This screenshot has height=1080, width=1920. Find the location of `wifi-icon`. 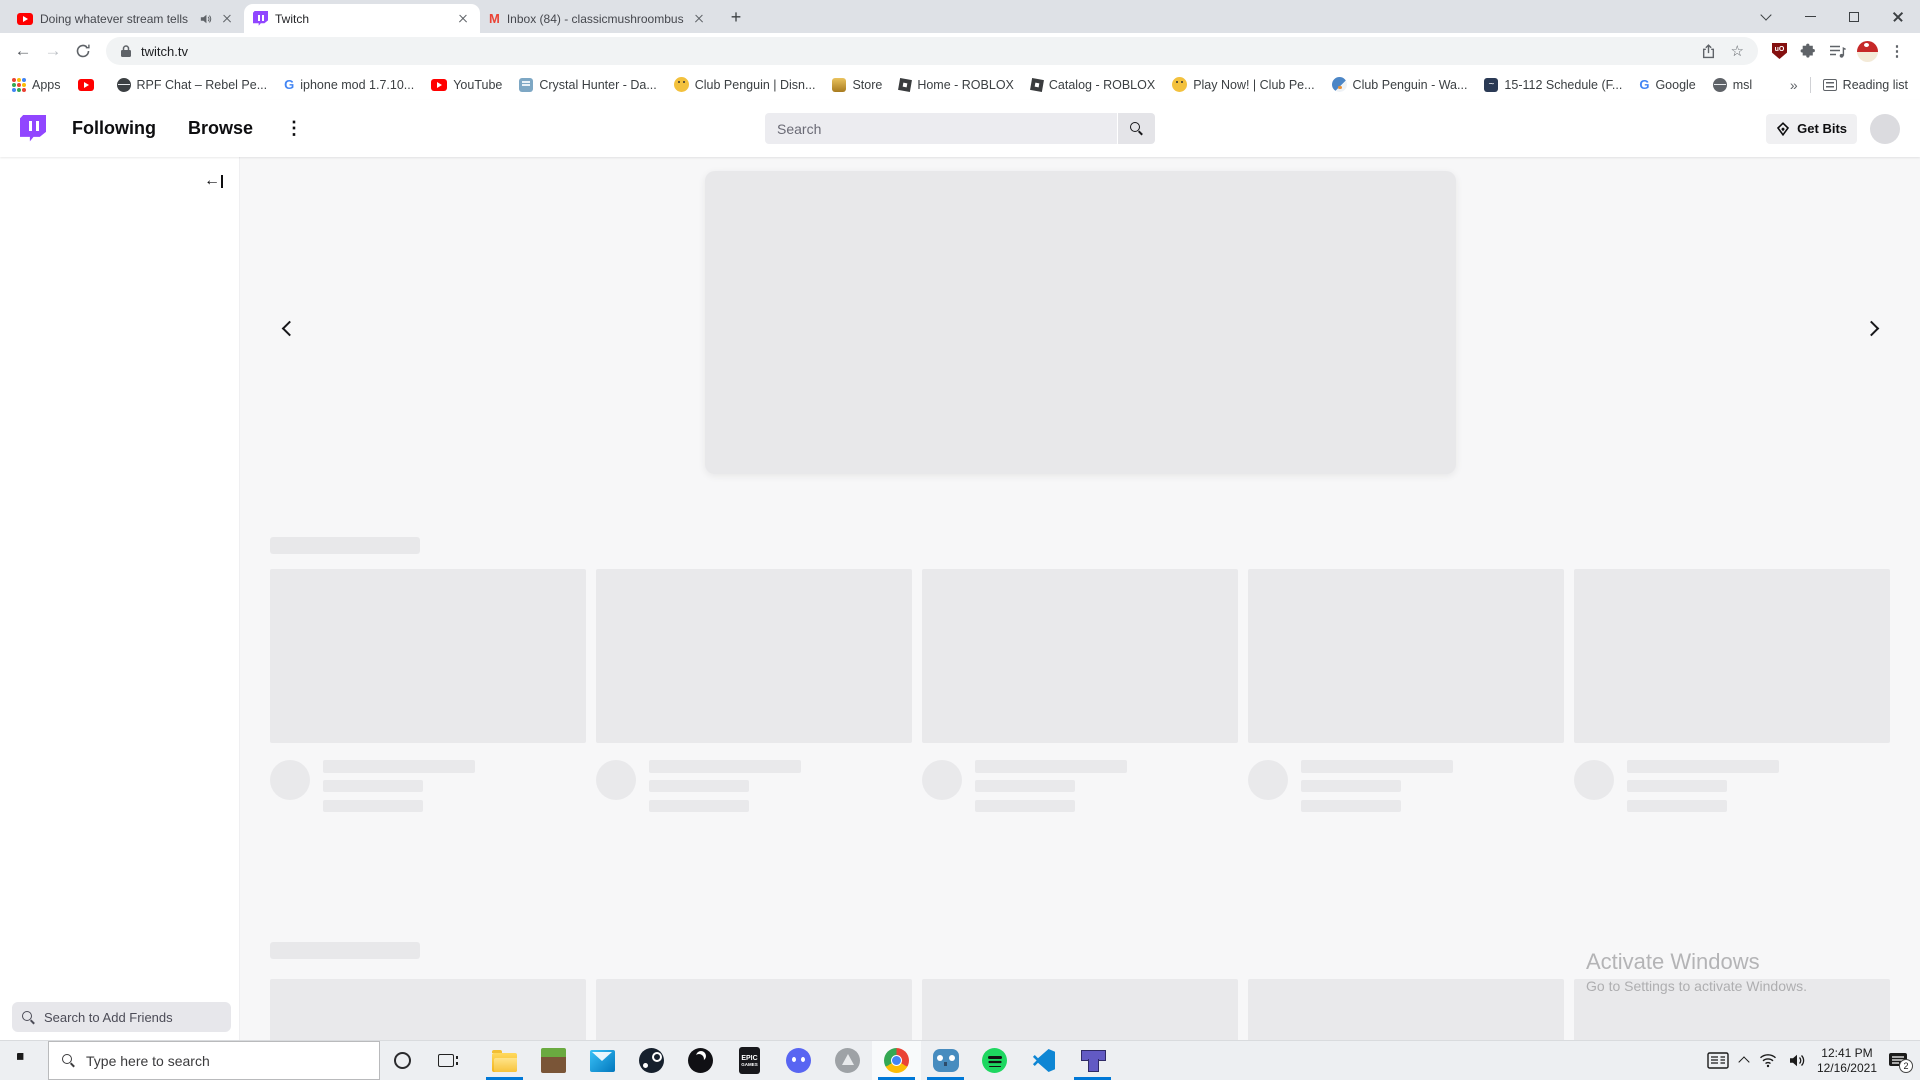

wifi-icon is located at coordinates (1768, 1060).